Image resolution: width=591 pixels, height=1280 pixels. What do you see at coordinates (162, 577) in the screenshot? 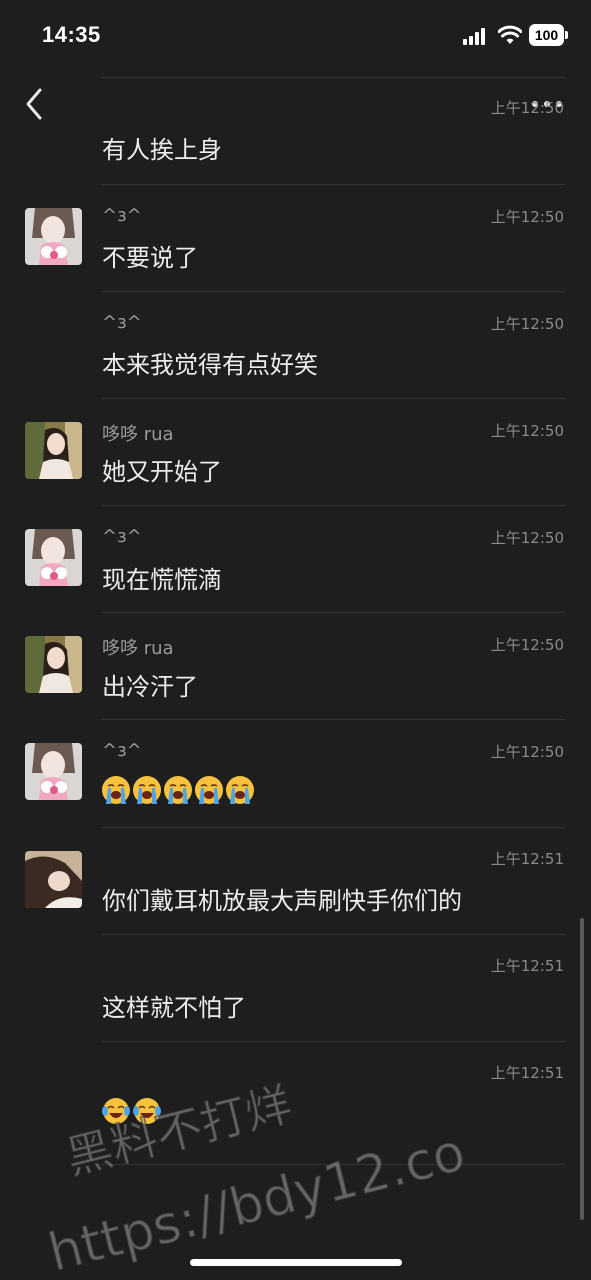
I see `message-text: 现在慌慌滴` at bounding box center [162, 577].